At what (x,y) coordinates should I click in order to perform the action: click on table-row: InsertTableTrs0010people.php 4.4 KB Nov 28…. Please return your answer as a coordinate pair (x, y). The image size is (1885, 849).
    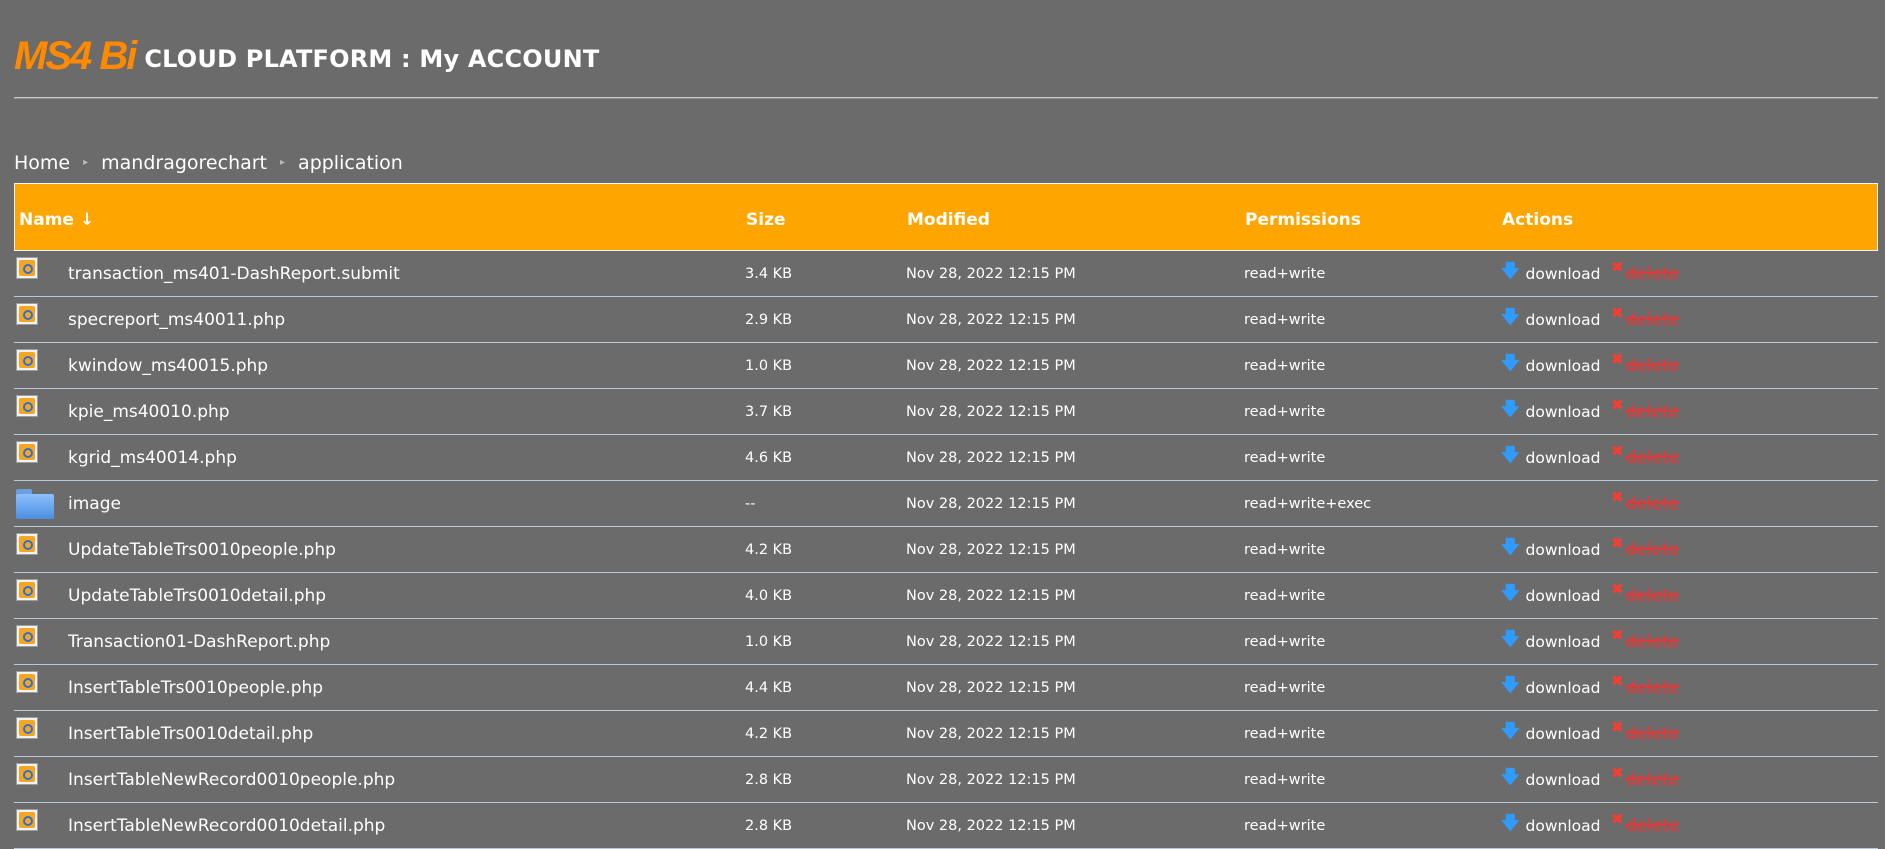
    Looking at the image, I should click on (946, 688).